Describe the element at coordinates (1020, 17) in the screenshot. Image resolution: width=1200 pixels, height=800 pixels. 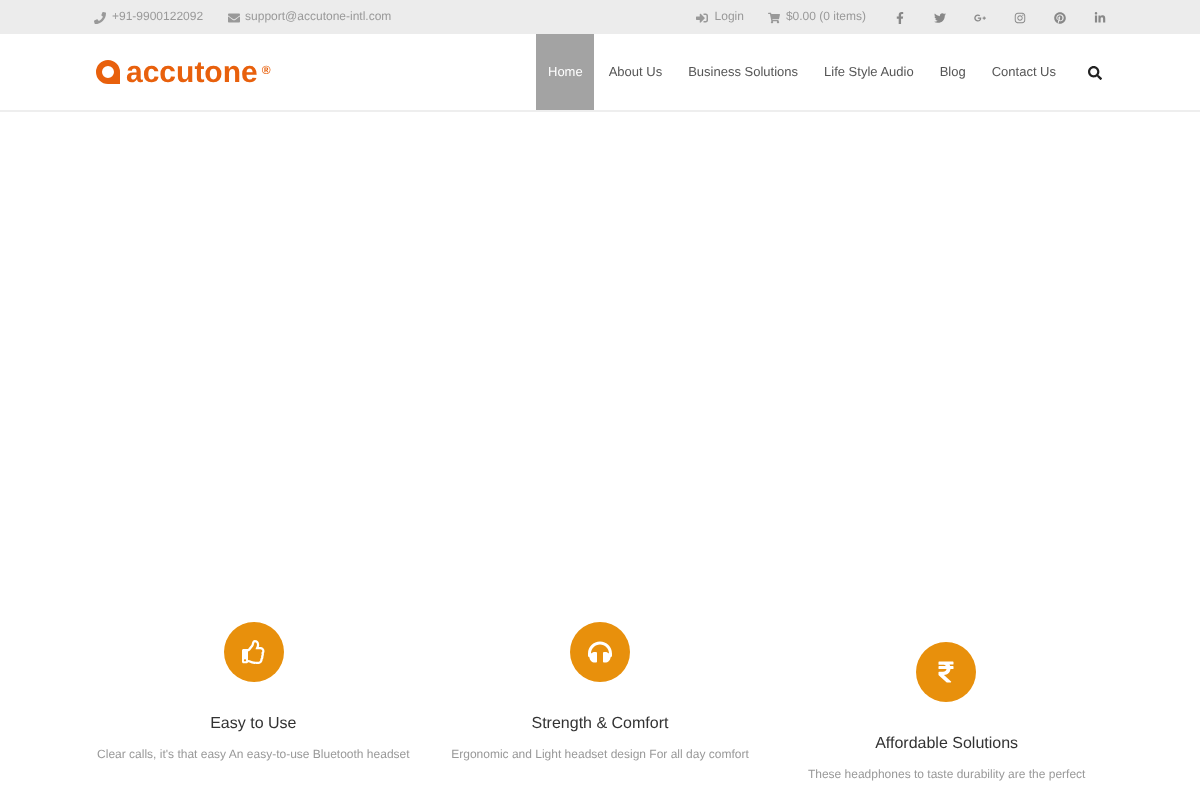
I see `instagram-icon` at that location.